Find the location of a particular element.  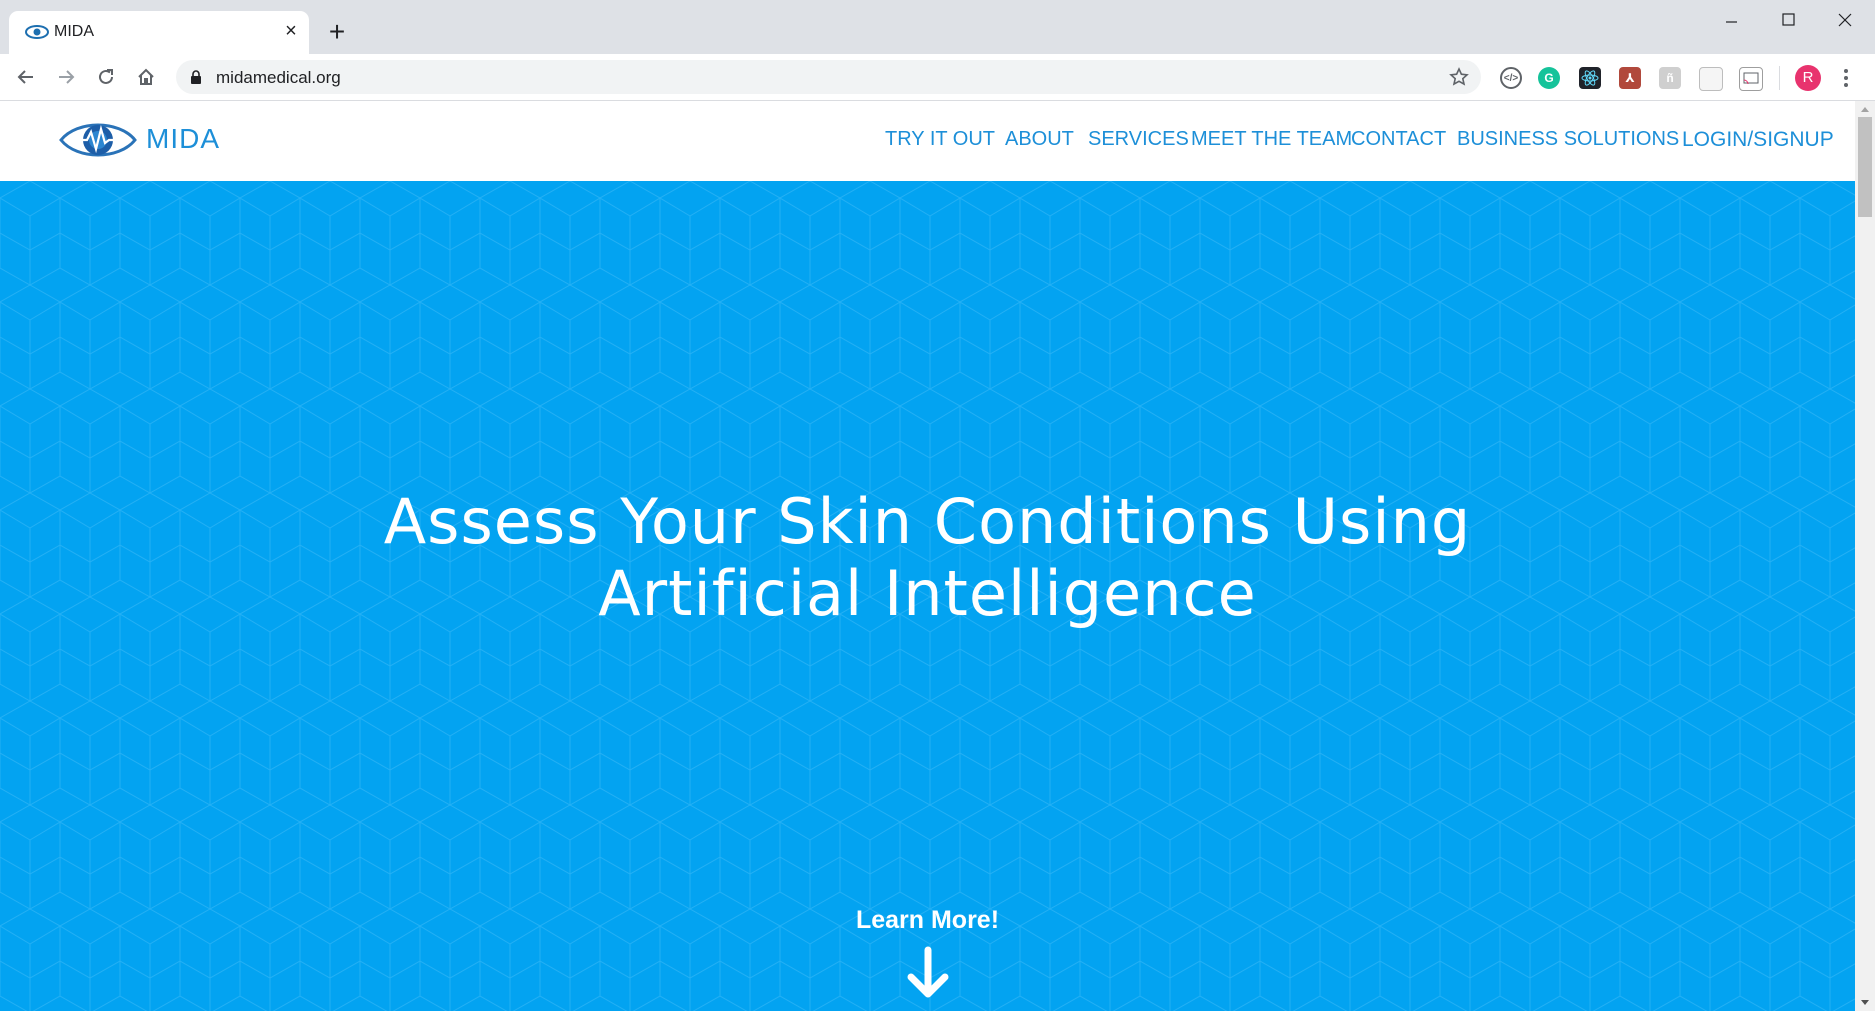

extension-code-icon: </> is located at coordinates (1511, 78).